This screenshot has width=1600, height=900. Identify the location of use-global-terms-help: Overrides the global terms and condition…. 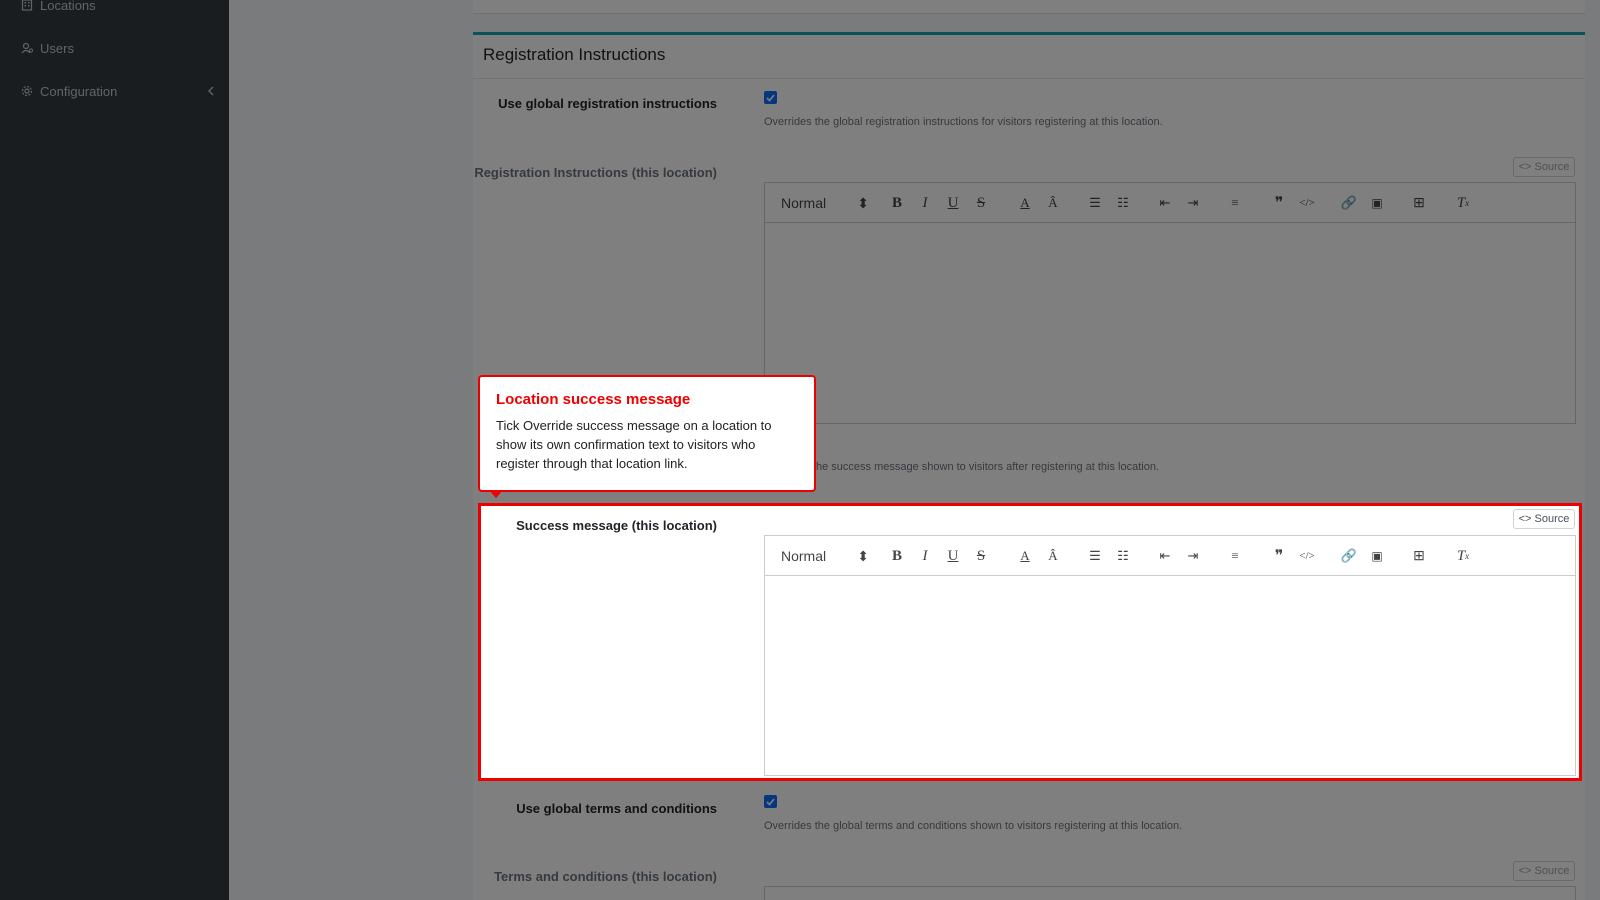
(973, 826).